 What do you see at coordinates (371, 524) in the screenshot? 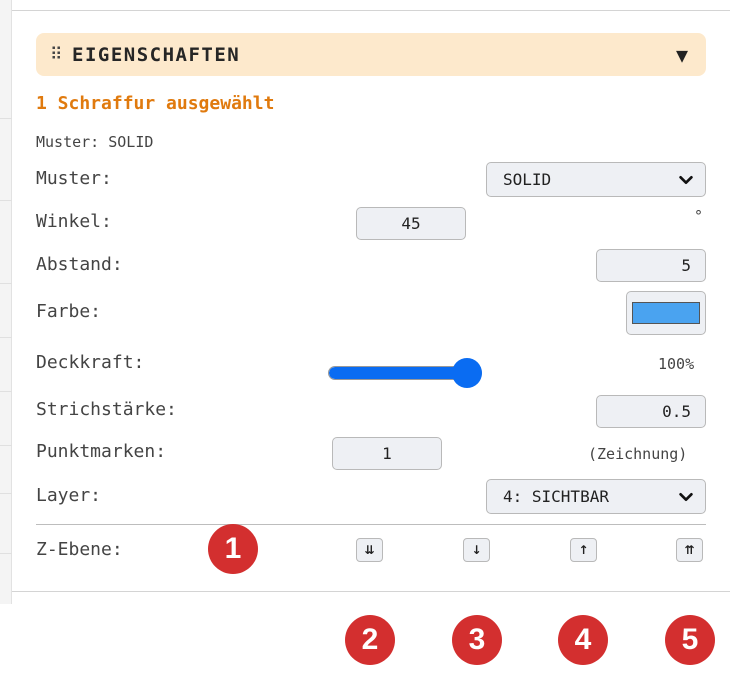
I see `divider` at bounding box center [371, 524].